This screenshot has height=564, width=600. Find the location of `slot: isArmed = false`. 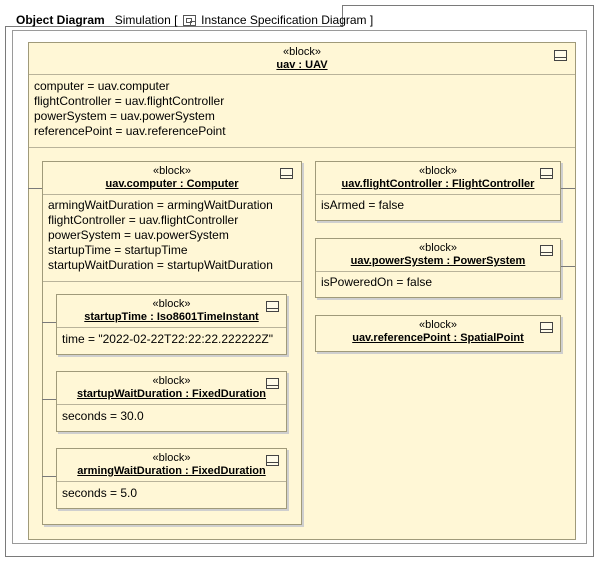

slot: isArmed = false is located at coordinates (363, 205).